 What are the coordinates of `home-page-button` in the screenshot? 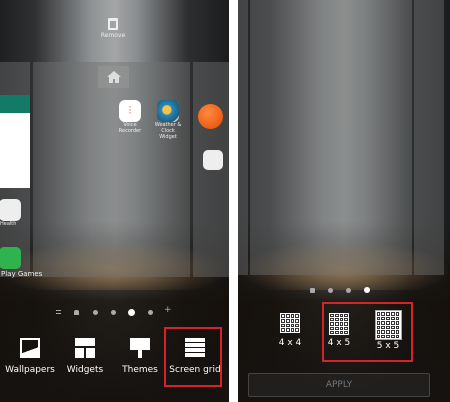 It's located at (113, 77).